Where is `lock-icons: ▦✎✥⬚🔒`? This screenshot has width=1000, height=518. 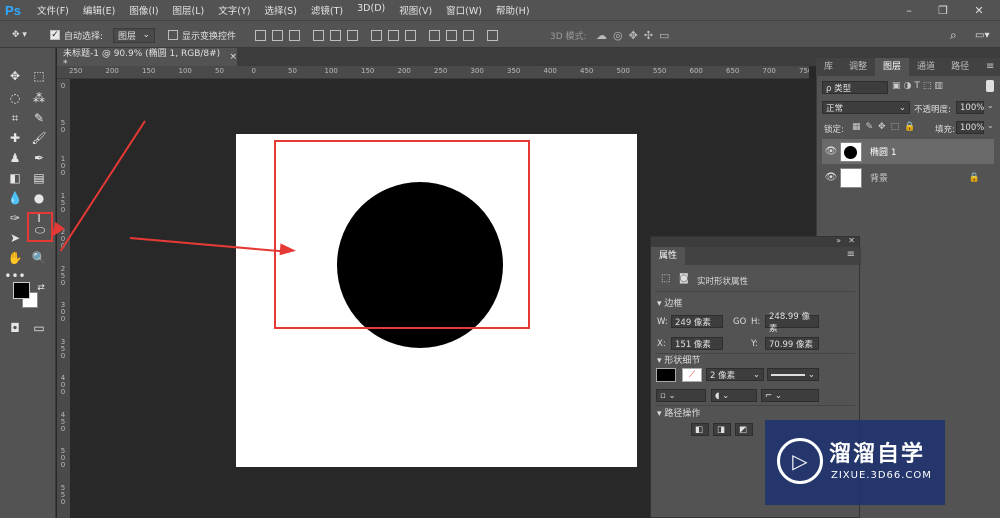
lock-icons: ▦✎✥⬚🔒 is located at coordinates (886, 127).